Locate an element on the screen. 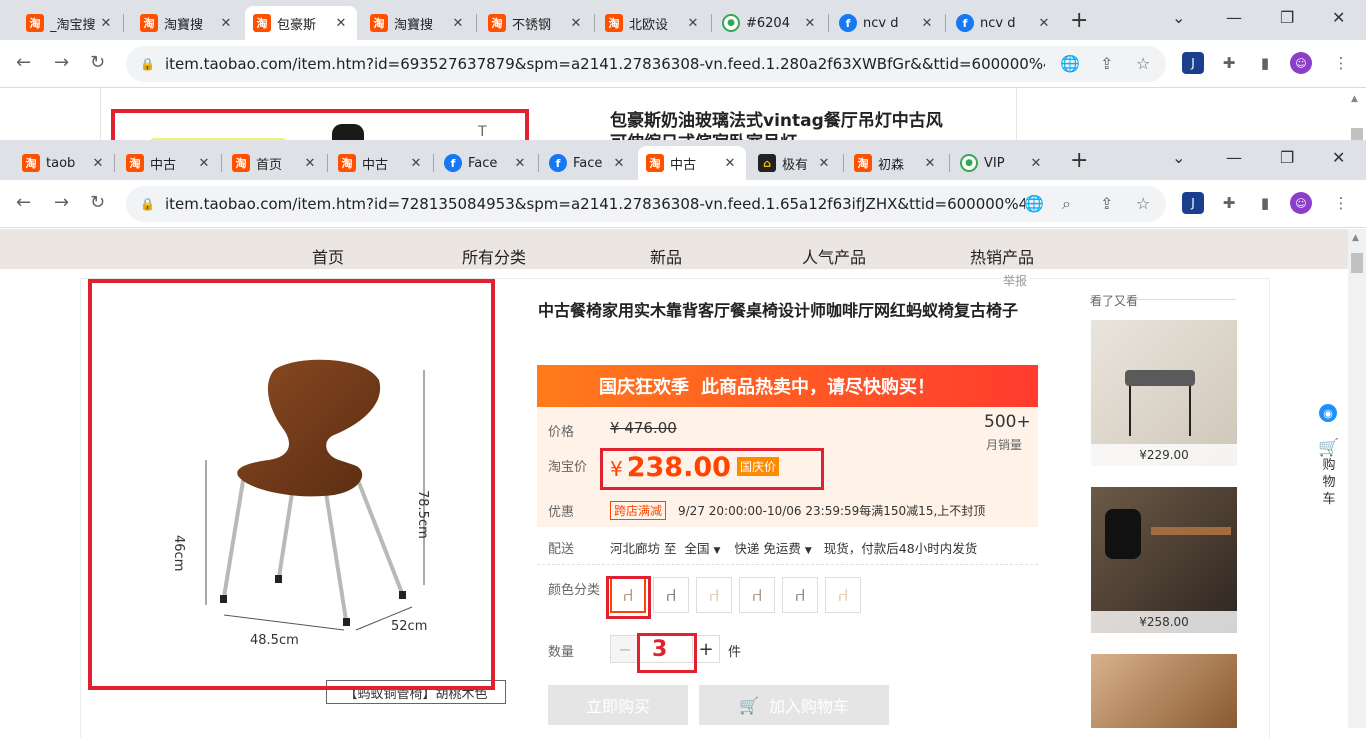  delivery-method-select: 快递 免运费 ▼ is located at coordinates (772, 547).